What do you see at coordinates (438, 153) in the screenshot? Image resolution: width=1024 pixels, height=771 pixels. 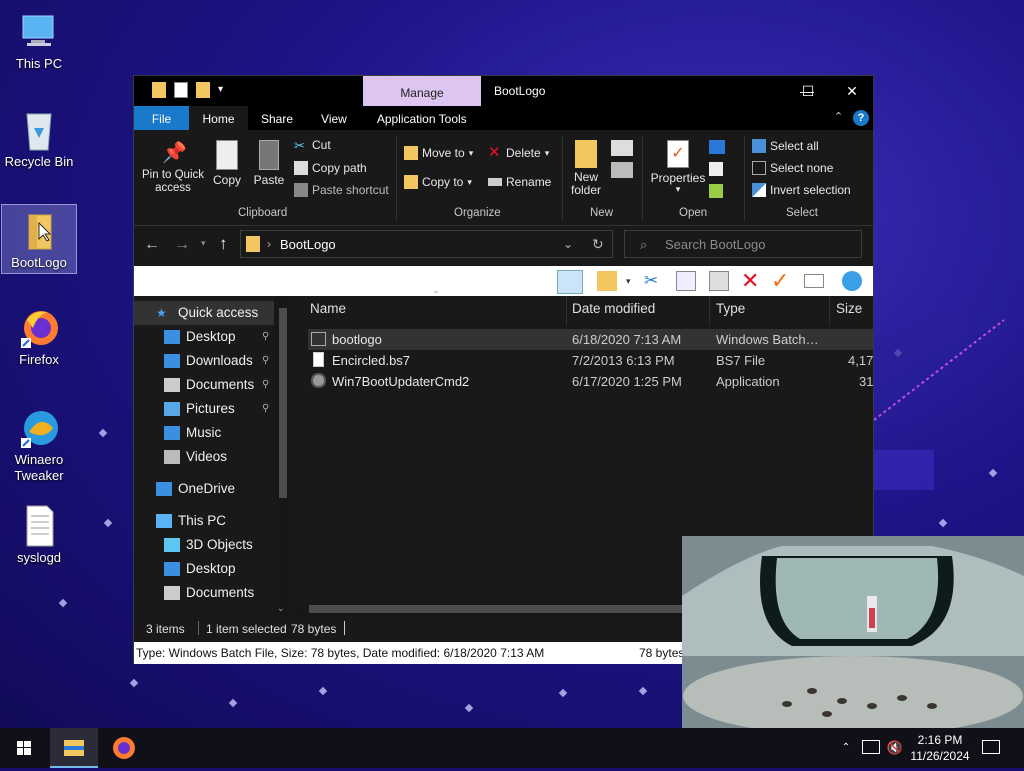 I see `move-to-button: Move to ▾` at bounding box center [438, 153].